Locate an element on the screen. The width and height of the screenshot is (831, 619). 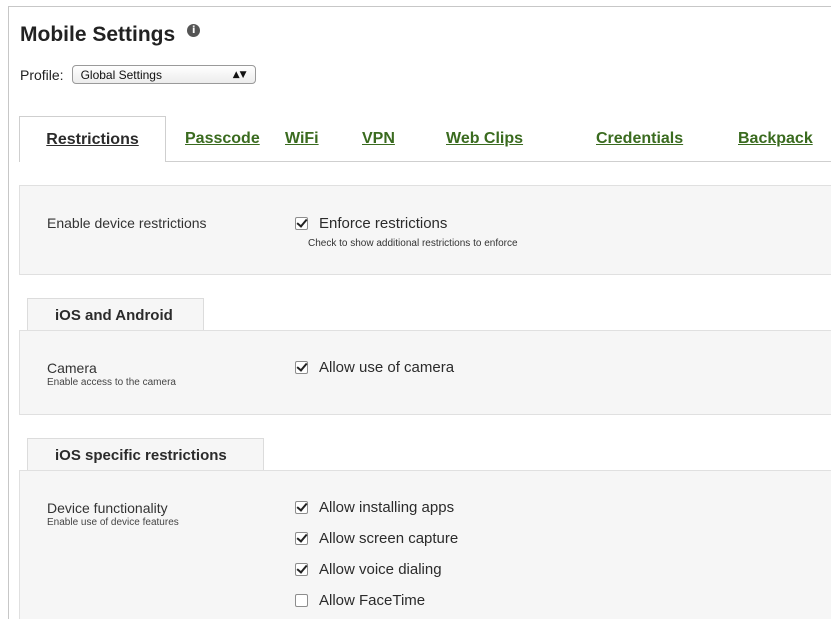
section-tab-ios-specific: iOS specific restrictions is located at coordinates (145, 454).